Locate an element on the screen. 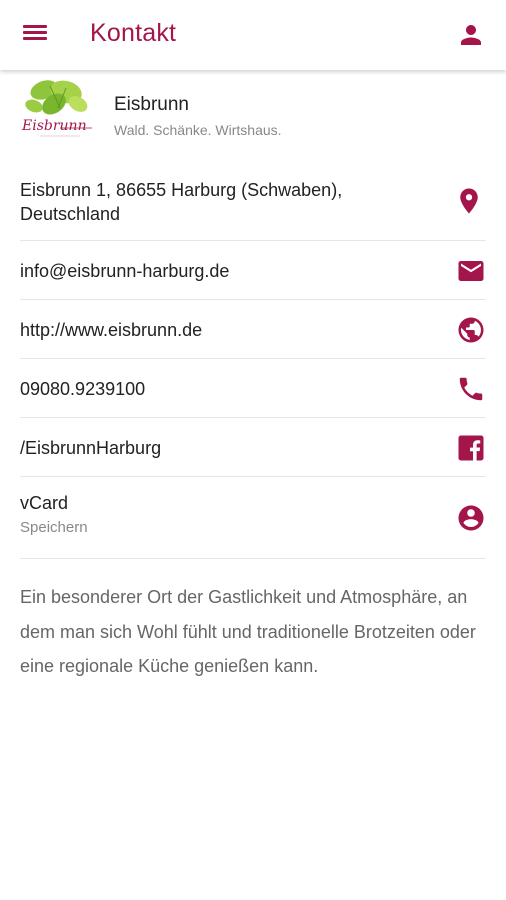 Image resolution: width=506 pixels, height=900 pixels. email-row: info@eisbrunn-harburg.de is located at coordinates (253, 270).